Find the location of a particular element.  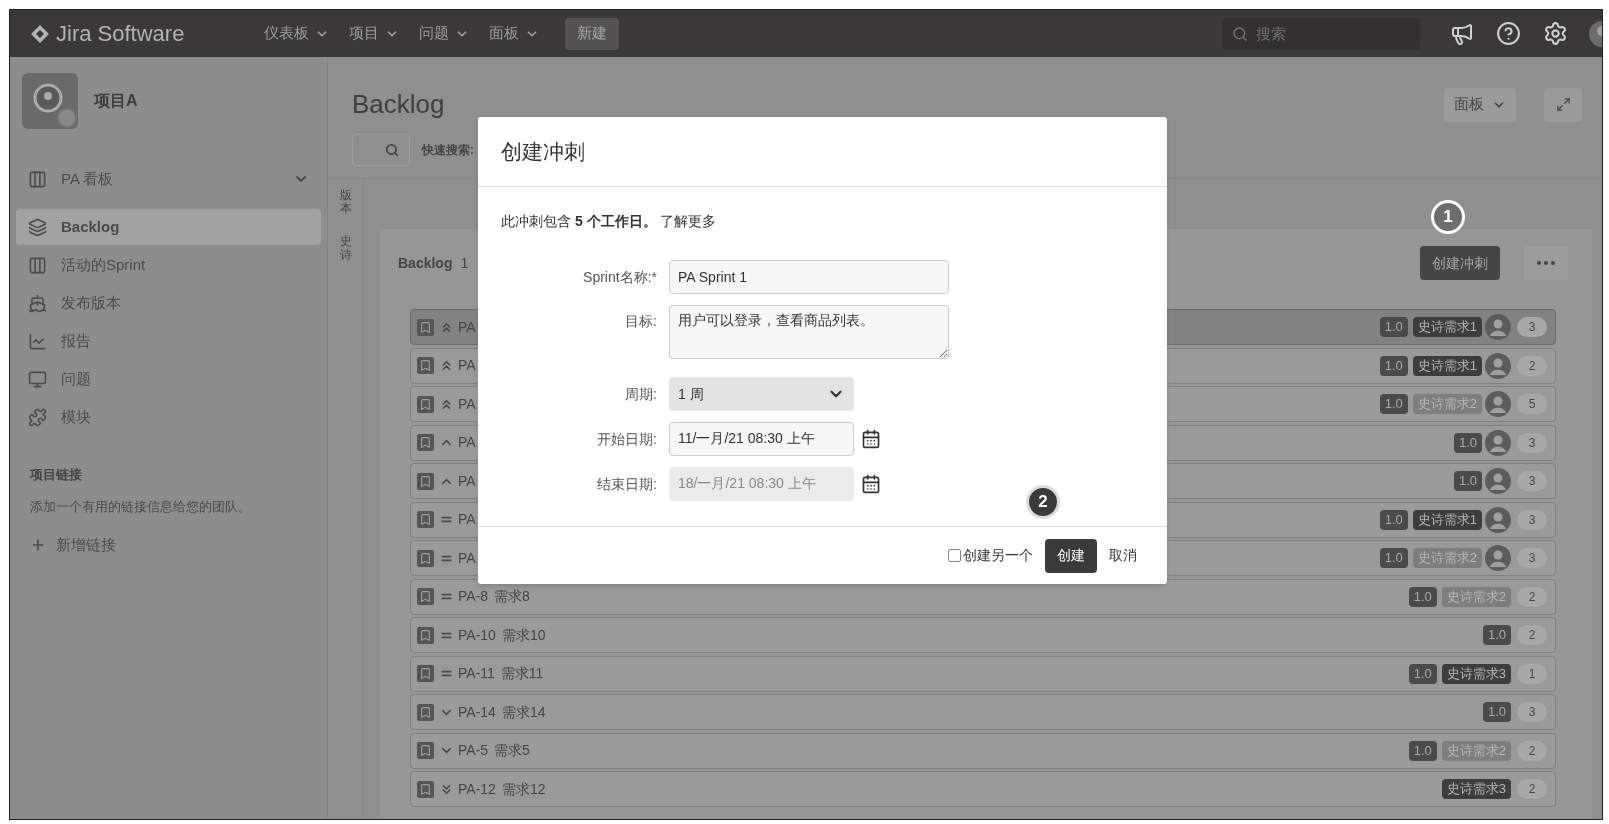

create-another-checkbox: 创建另一个 is located at coordinates (990, 555).